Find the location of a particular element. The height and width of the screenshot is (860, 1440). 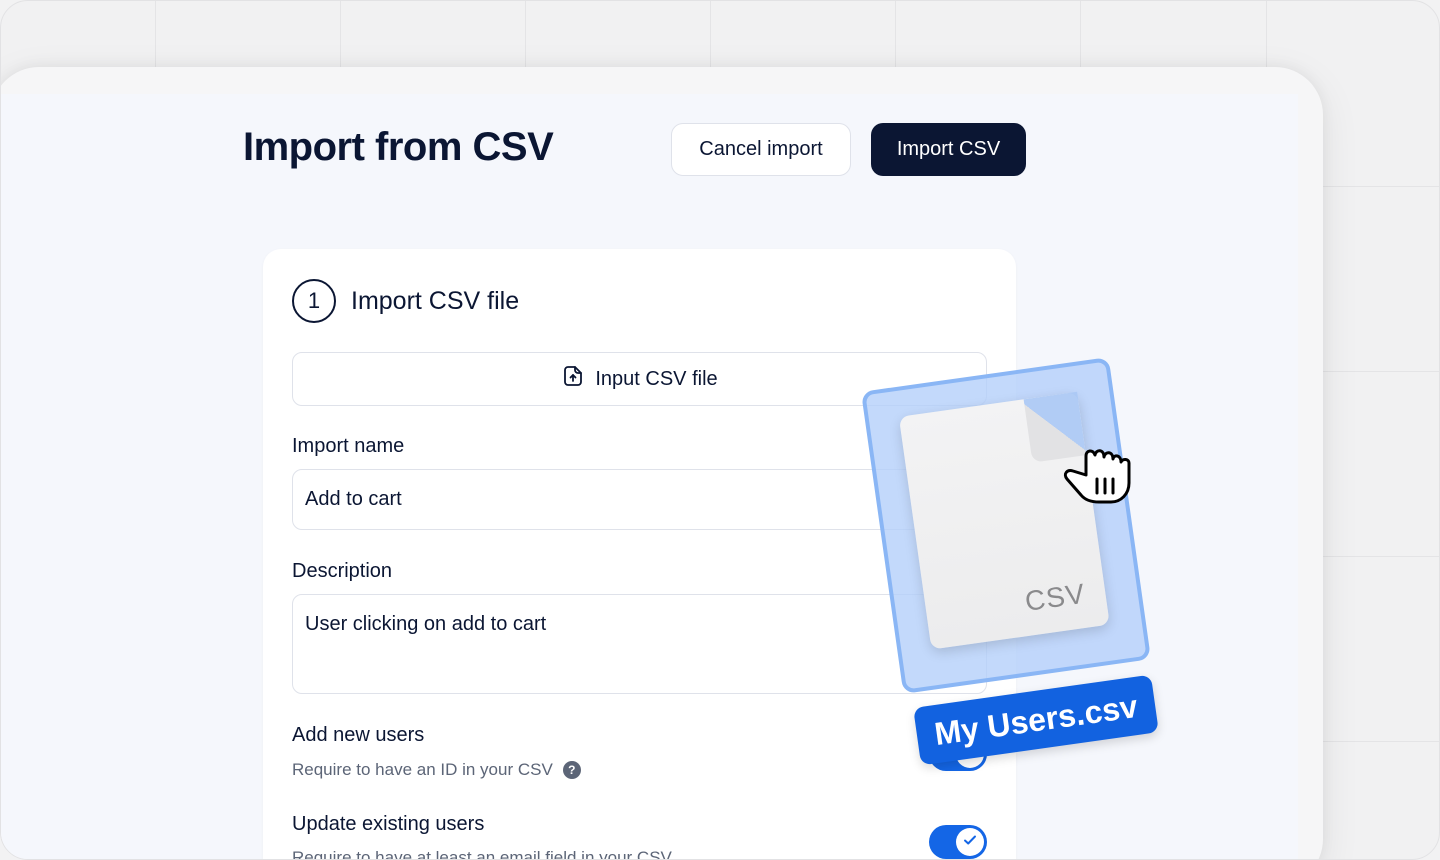

dragged-file-preview: CSV is located at coordinates (1006, 525).